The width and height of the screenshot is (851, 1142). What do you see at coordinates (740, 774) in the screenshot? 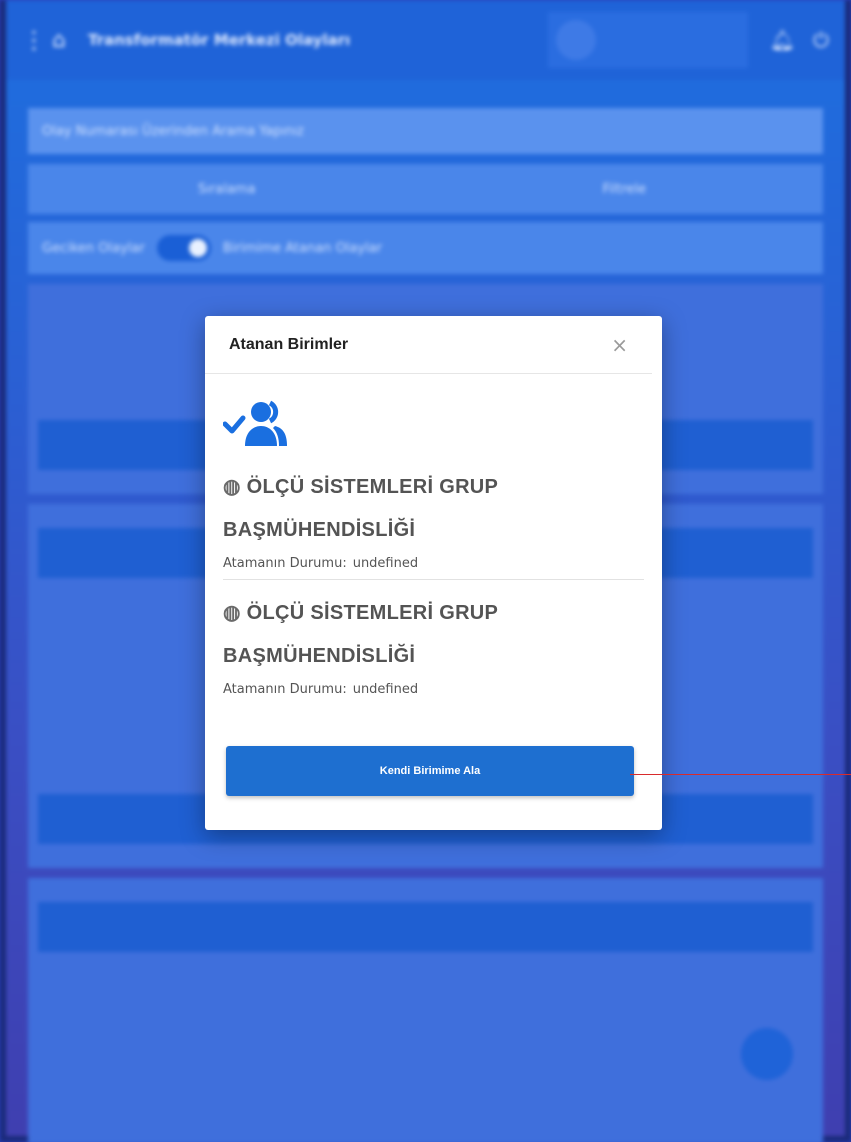
I see `annotation-line` at bounding box center [740, 774].